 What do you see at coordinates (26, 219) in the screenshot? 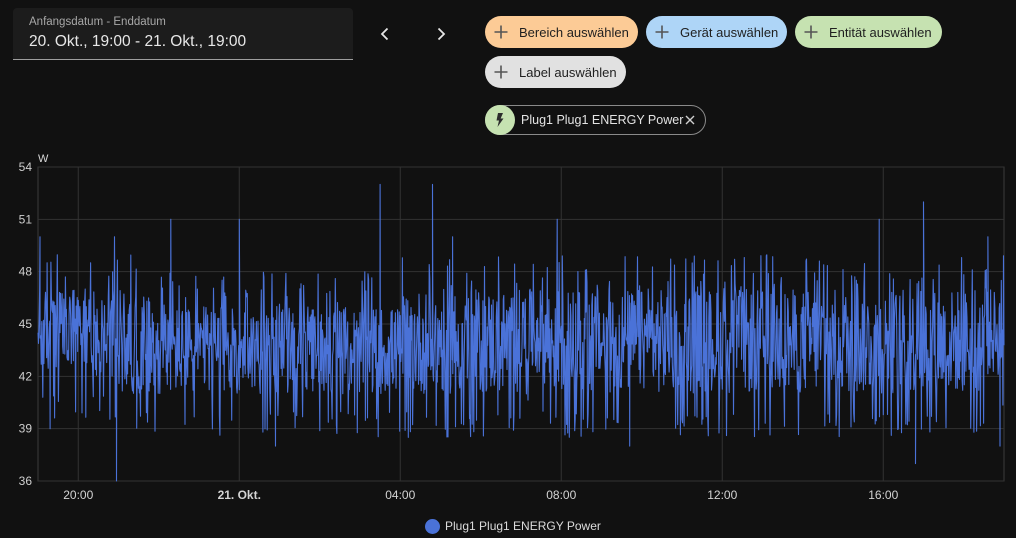
I see `y-tick-label: 51` at bounding box center [26, 219].